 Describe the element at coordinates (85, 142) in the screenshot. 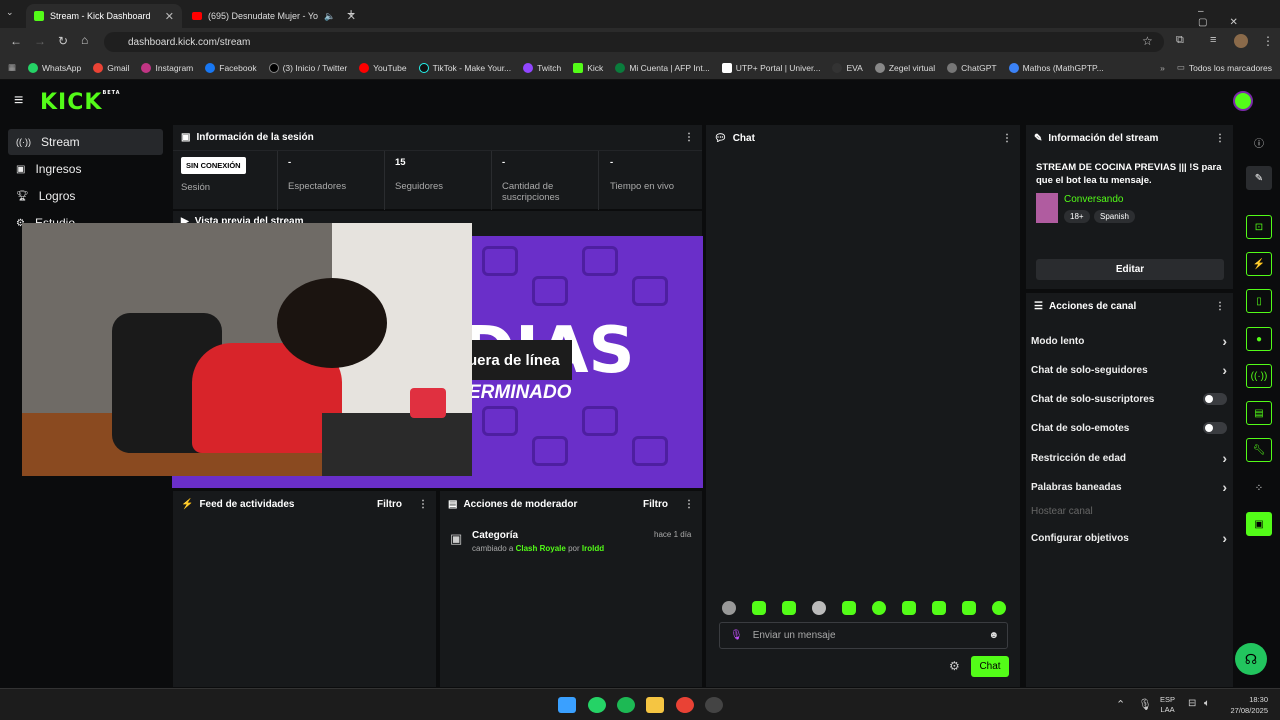

I see `sidebar-item-stream: ((·)) Stream` at that location.